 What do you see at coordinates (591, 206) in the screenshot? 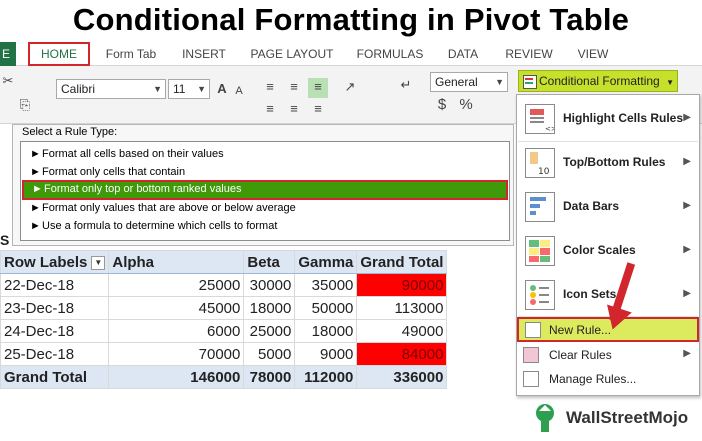
I see `menu-item-label: Data Bars` at bounding box center [591, 206].